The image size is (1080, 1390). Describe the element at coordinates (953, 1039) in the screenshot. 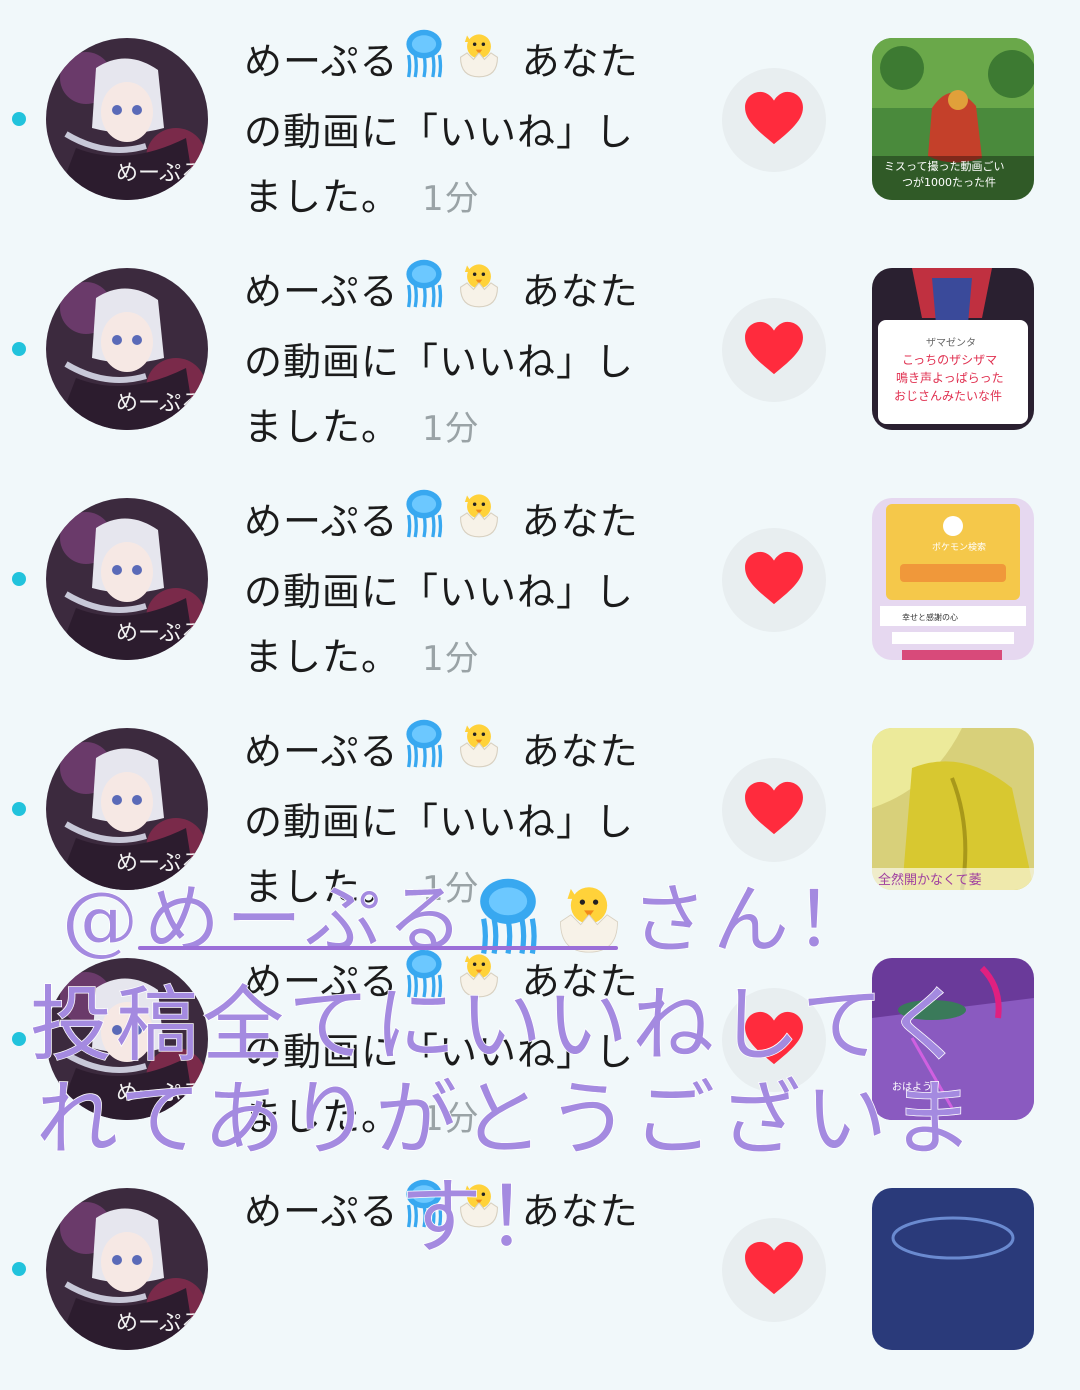

I see `video-thumbnail: おはよう` at that location.